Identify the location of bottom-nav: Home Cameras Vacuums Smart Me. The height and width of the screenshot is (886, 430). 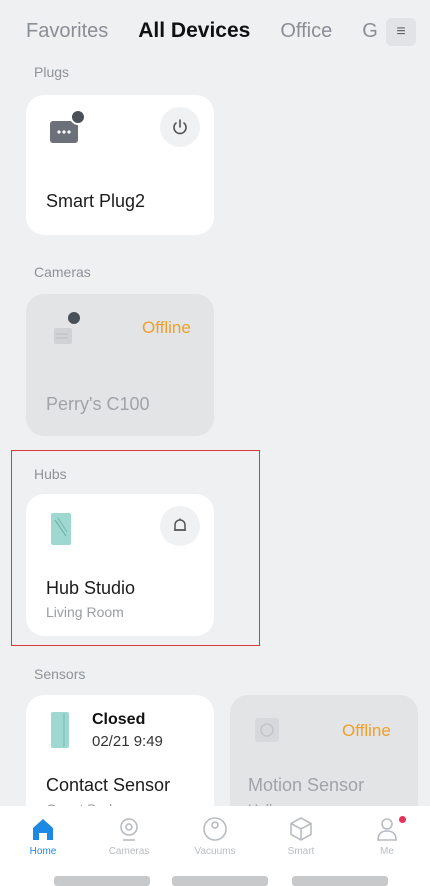
(215, 846).